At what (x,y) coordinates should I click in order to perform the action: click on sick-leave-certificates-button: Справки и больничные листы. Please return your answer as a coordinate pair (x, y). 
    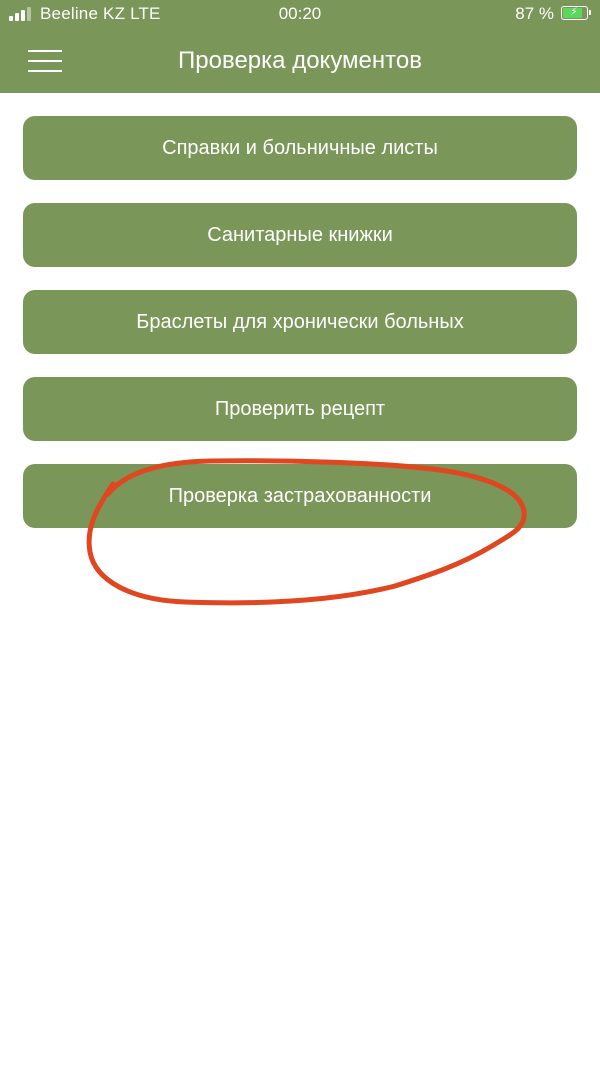
    Looking at the image, I should click on (300, 148).